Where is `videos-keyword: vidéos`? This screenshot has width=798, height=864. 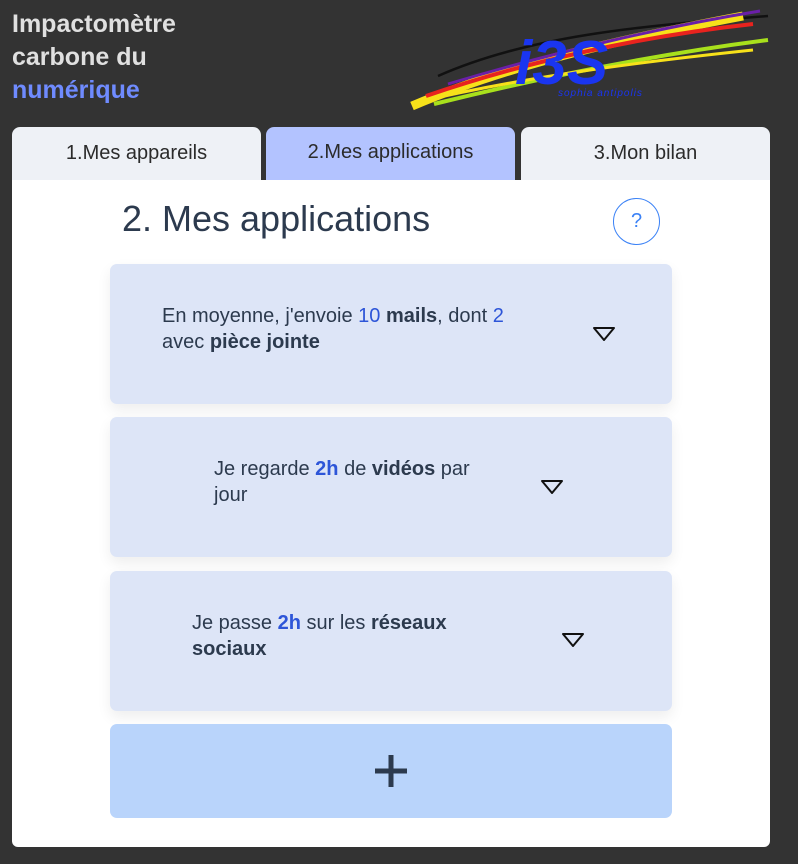
videos-keyword: vidéos is located at coordinates (403, 469).